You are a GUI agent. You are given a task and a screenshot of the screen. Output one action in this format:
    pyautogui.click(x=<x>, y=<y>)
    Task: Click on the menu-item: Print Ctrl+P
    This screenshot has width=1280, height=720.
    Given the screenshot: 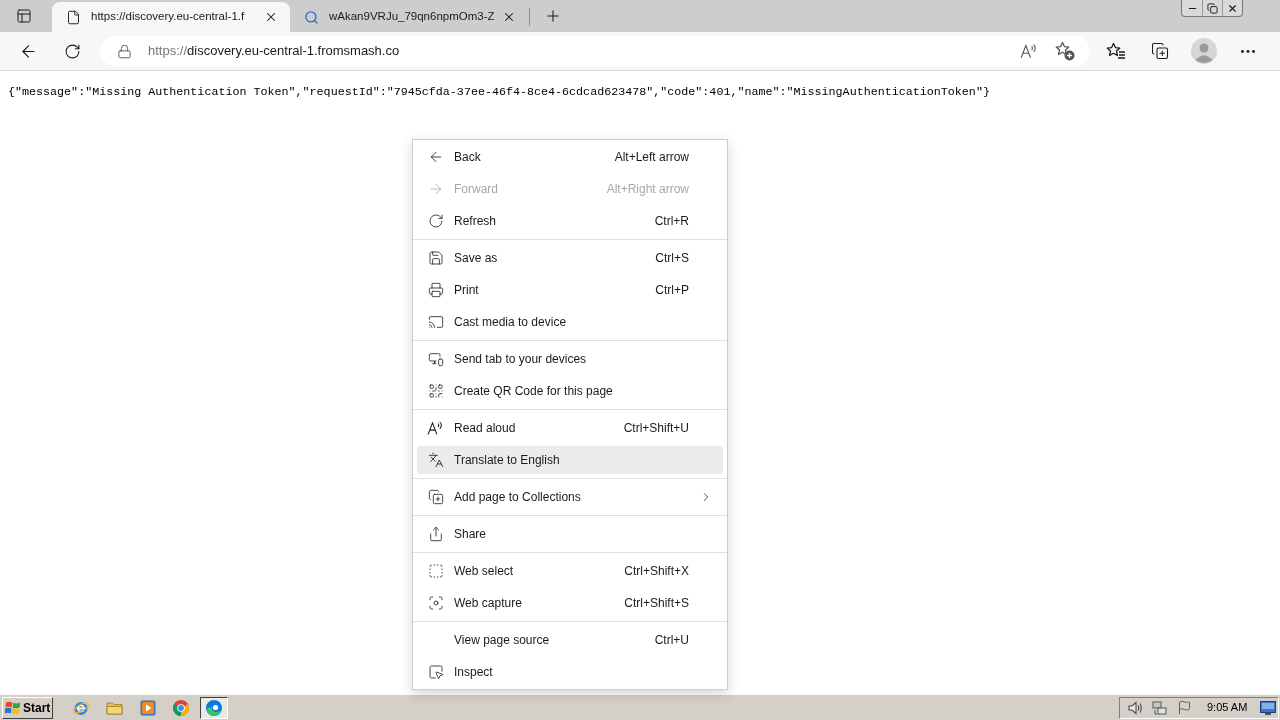 What is the action you would take?
    pyautogui.click(x=570, y=290)
    